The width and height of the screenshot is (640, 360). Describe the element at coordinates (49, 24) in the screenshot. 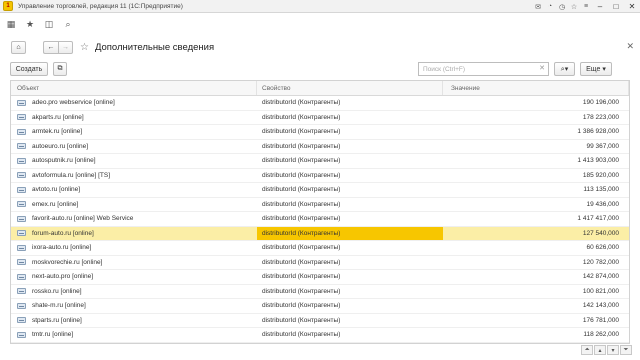

I see `history-icon: ◫` at that location.